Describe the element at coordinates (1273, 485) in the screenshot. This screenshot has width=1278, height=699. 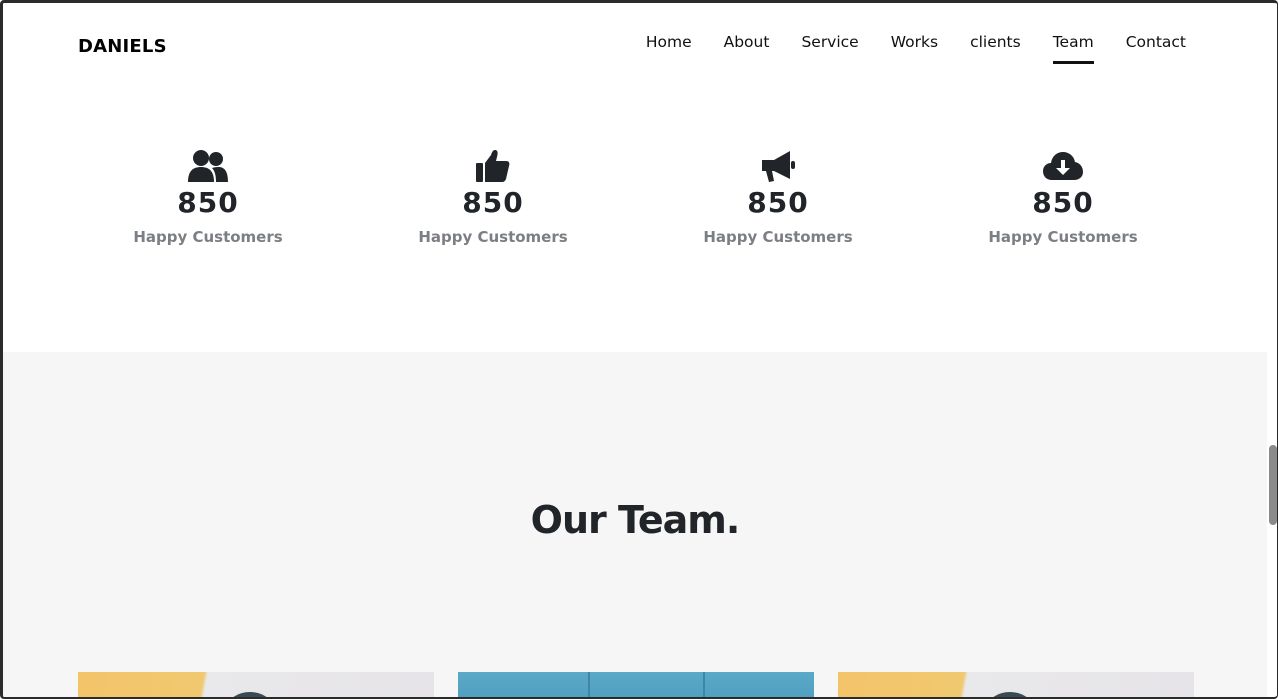
I see `scrollbar-thumb` at that location.